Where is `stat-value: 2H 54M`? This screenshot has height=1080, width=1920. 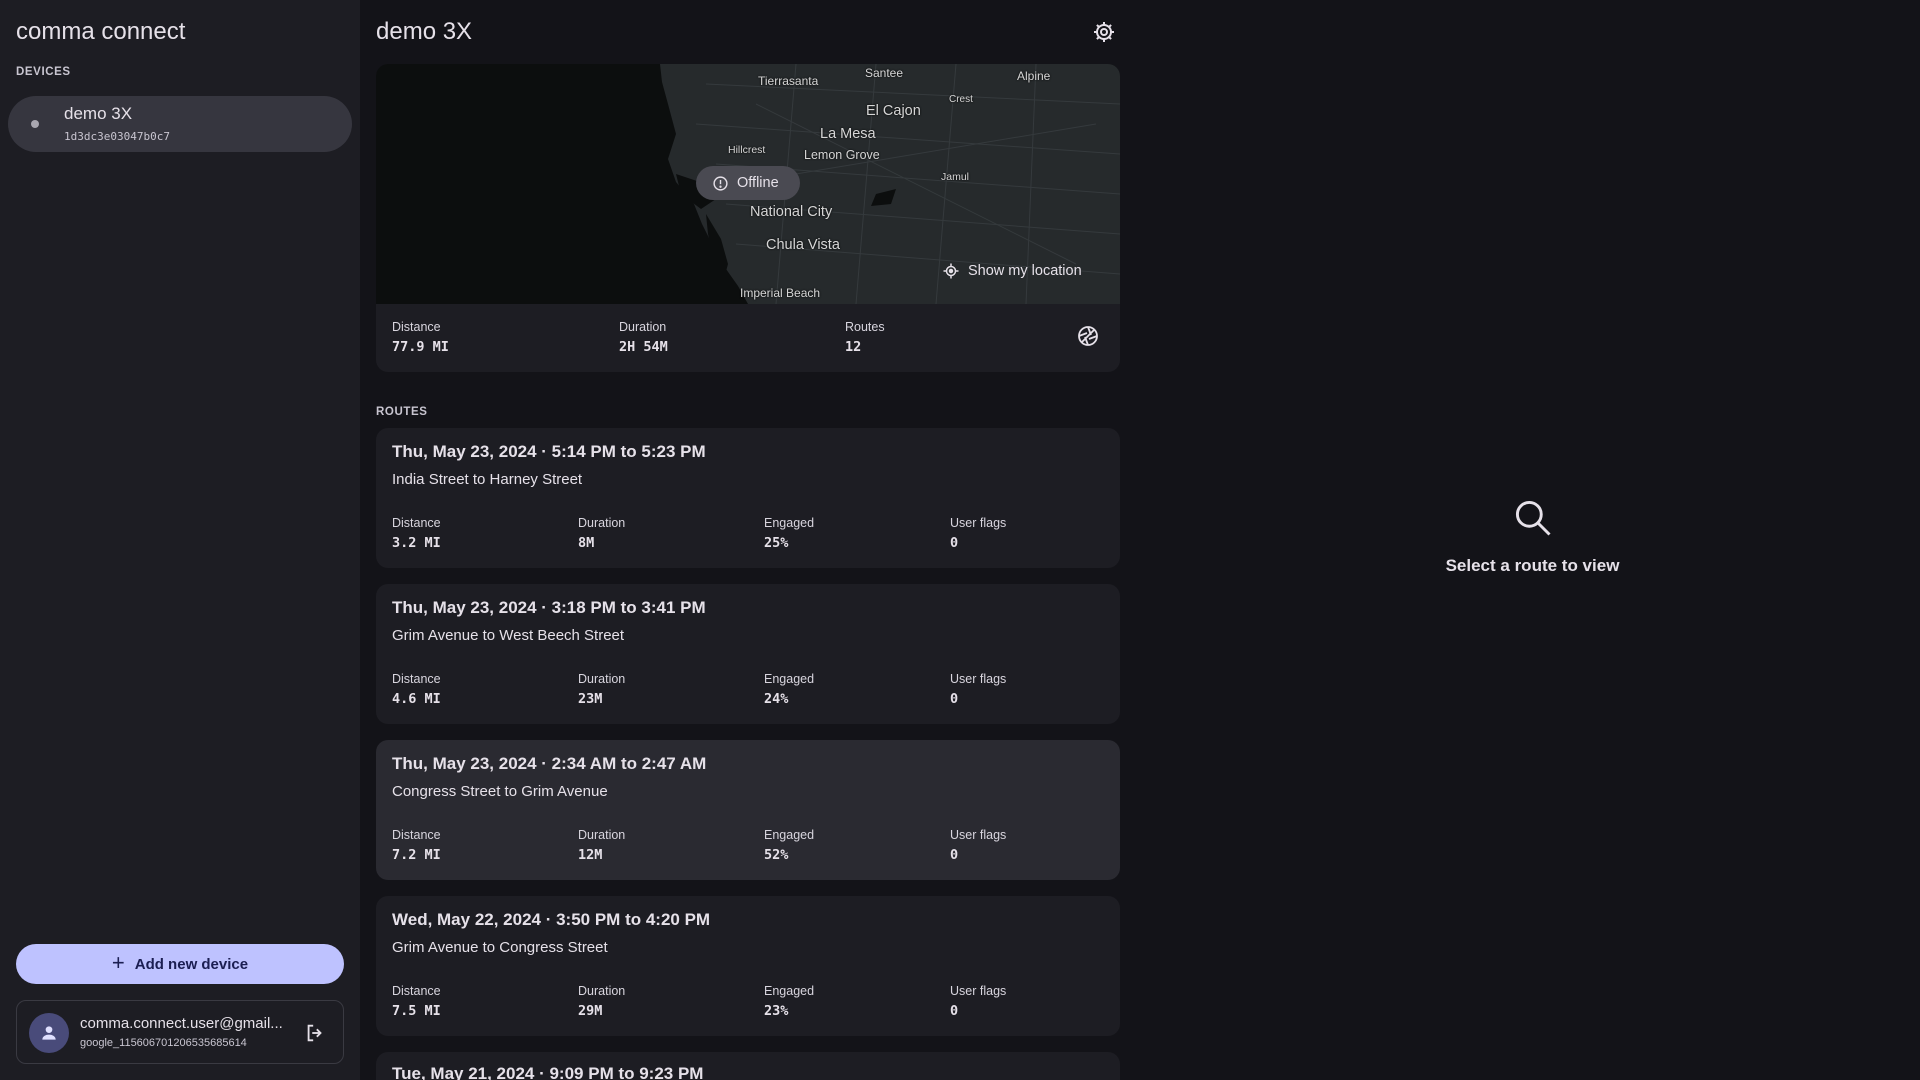 stat-value: 2H 54M is located at coordinates (643, 347).